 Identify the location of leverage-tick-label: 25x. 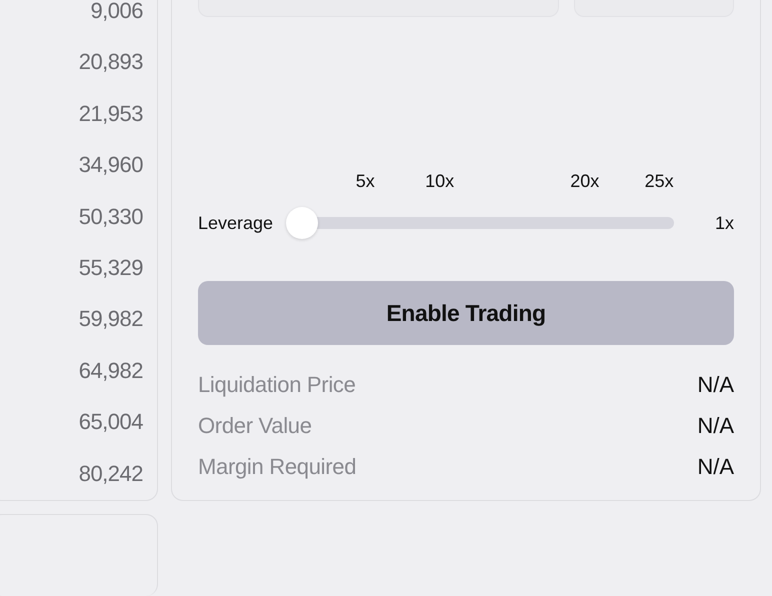
(659, 181).